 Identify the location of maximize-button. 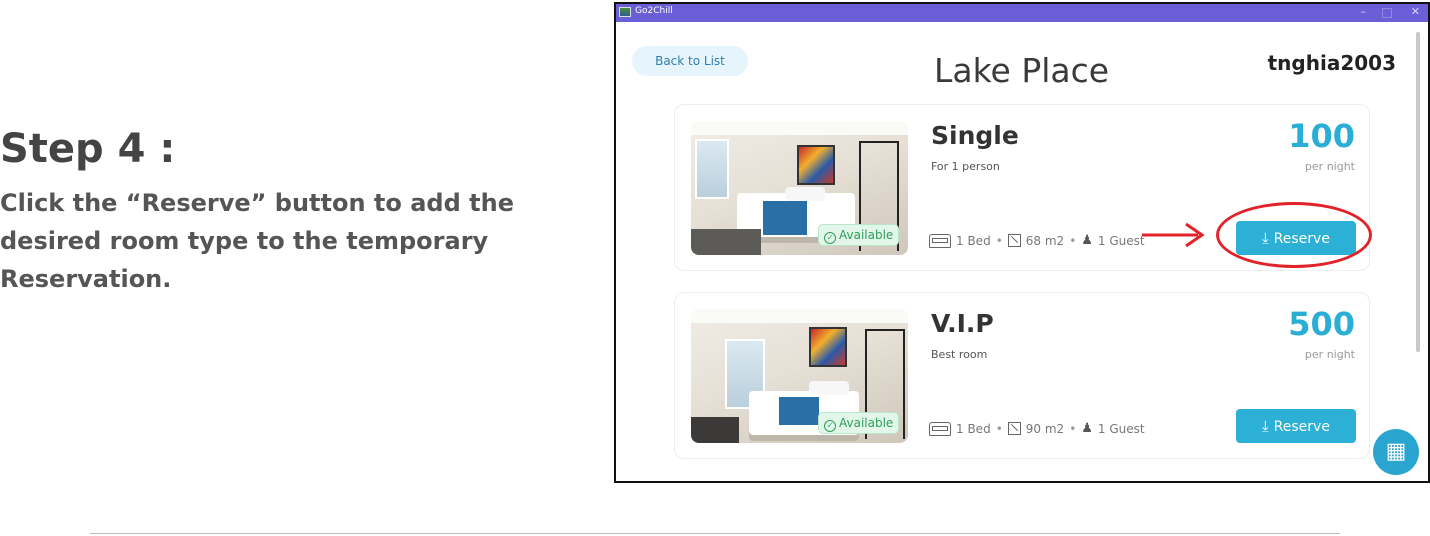
(1387, 13).